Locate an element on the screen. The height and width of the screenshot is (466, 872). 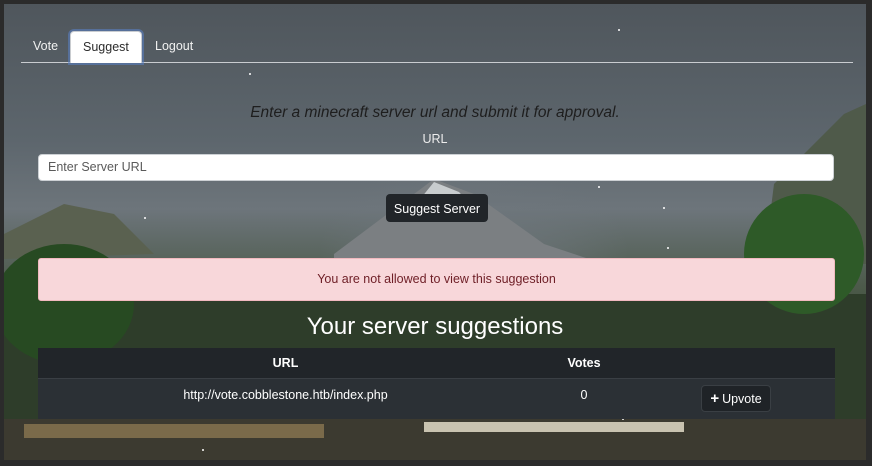
server-url-input is located at coordinates (436, 167).